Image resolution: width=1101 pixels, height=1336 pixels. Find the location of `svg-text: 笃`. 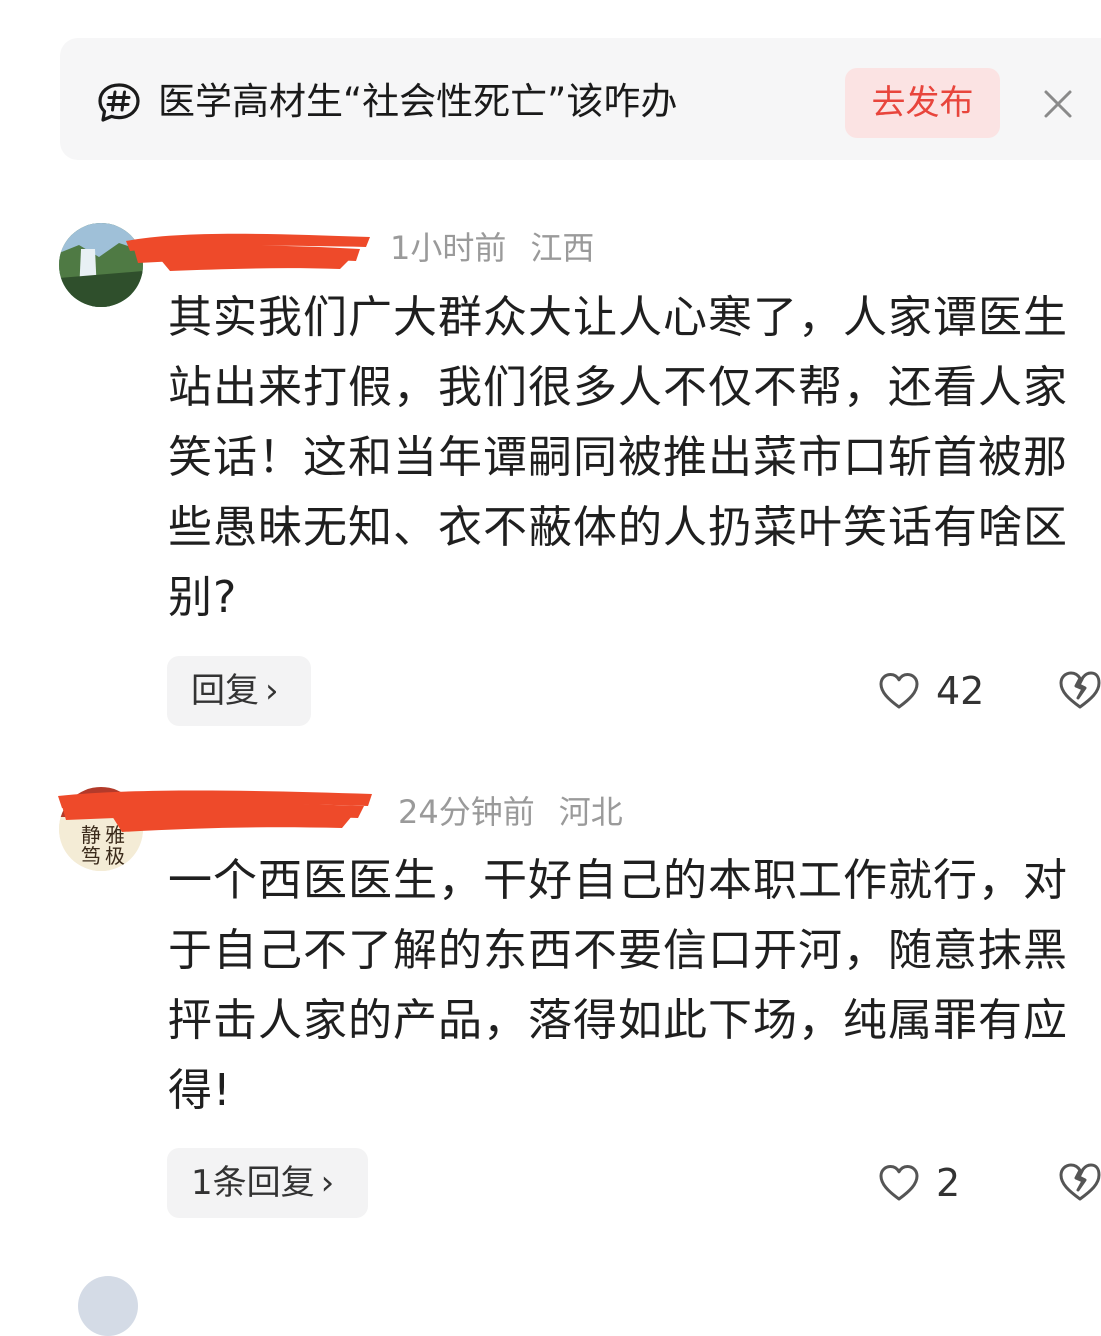

svg-text: 笃 is located at coordinates (91, 856).